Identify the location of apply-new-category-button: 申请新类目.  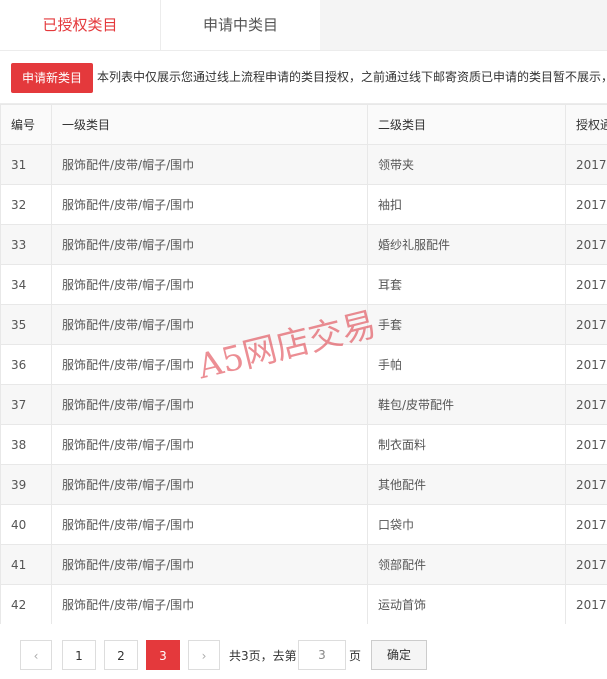
(52, 78).